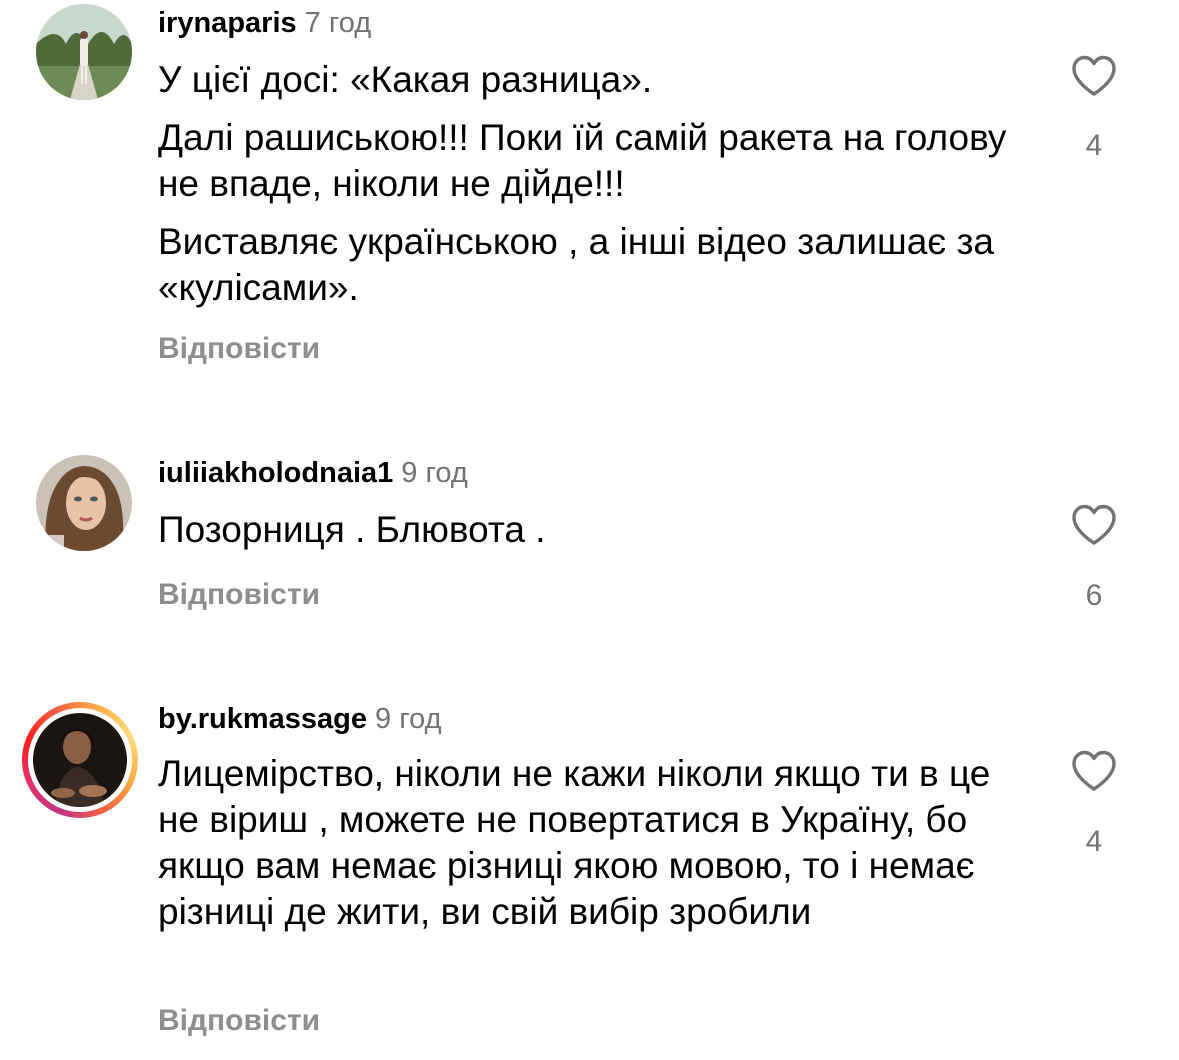 This screenshot has width=1179, height=1060. I want to click on comment-header: by.rukmassage 9 год, so click(300, 719).